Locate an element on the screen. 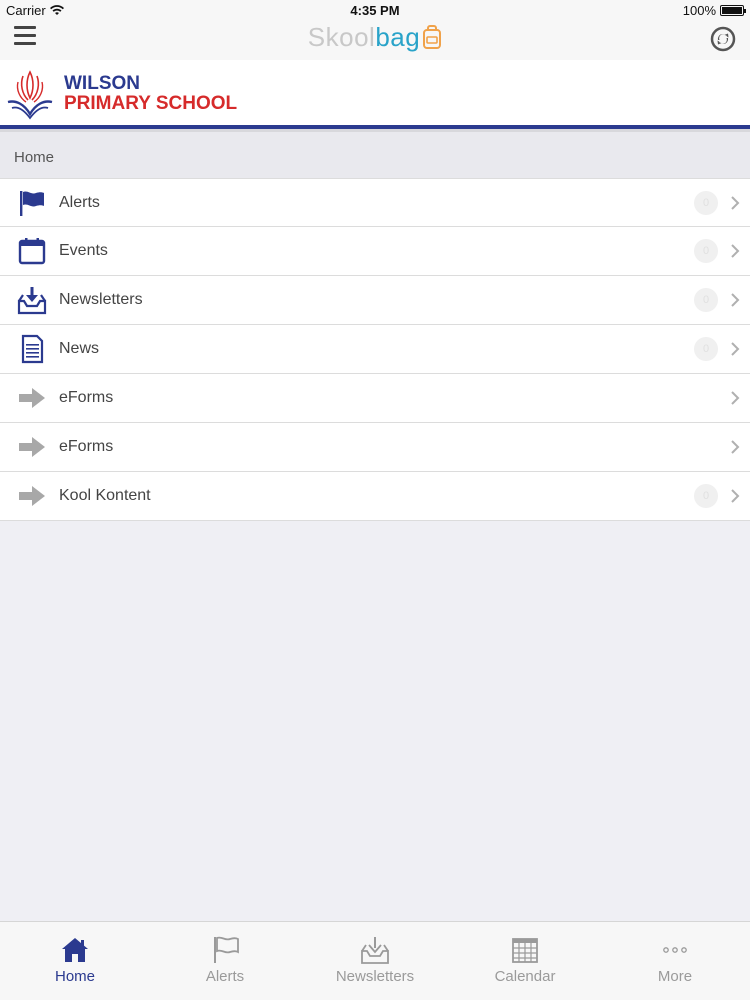 This screenshot has width=750, height=1000. tab-newsletters: Newsletters is located at coordinates (375, 961).